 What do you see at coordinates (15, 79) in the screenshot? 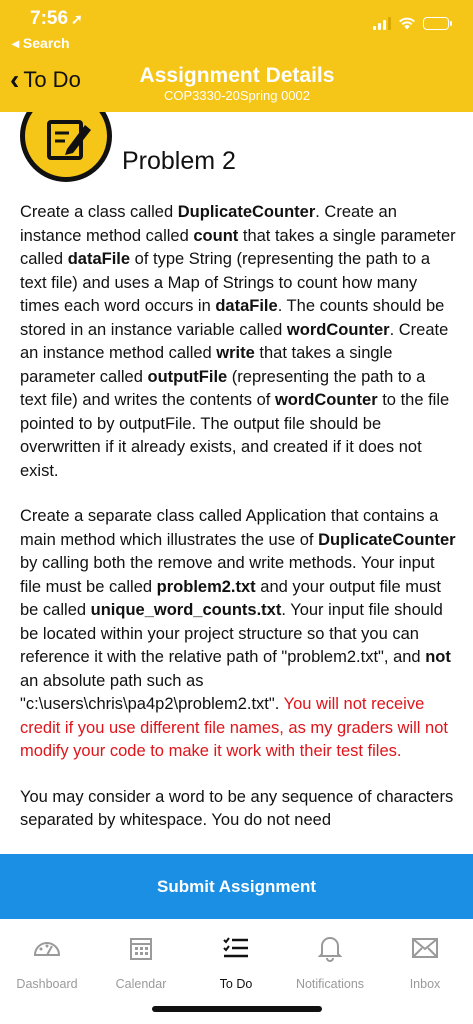
I see `chevron-left-icon: ‹` at bounding box center [15, 79].